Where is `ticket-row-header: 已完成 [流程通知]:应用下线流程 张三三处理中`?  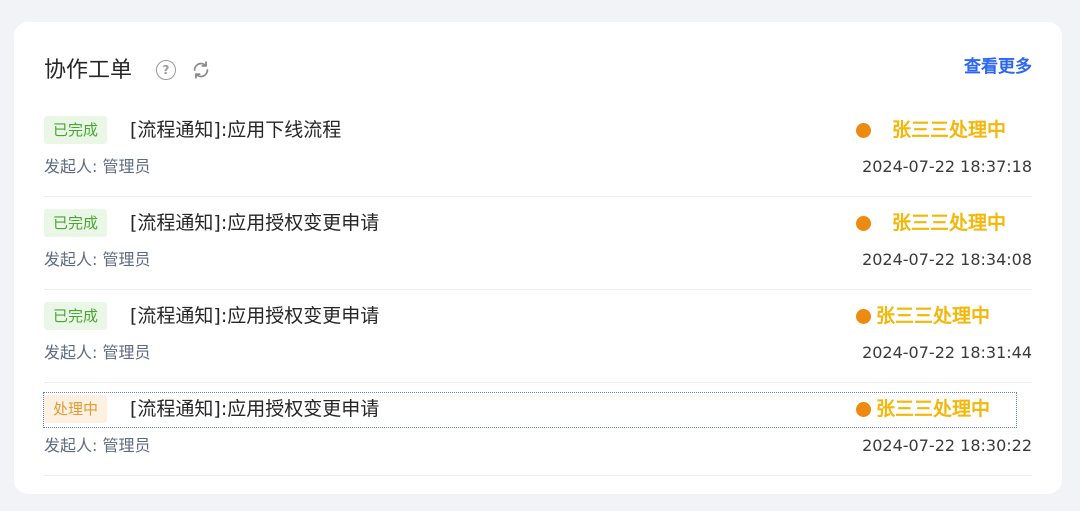
ticket-row-header: 已完成 [流程通知]:应用下线流程 张三三处理中 is located at coordinates (530, 131).